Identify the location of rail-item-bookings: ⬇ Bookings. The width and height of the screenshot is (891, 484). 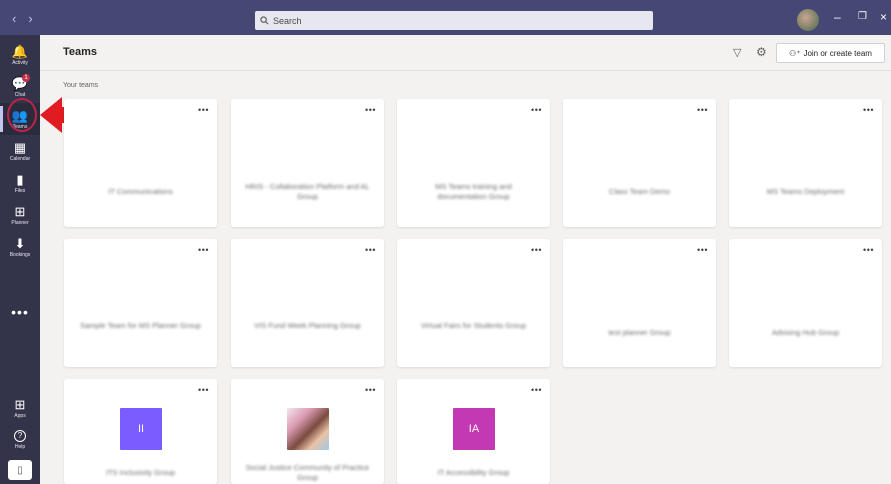
(20, 247).